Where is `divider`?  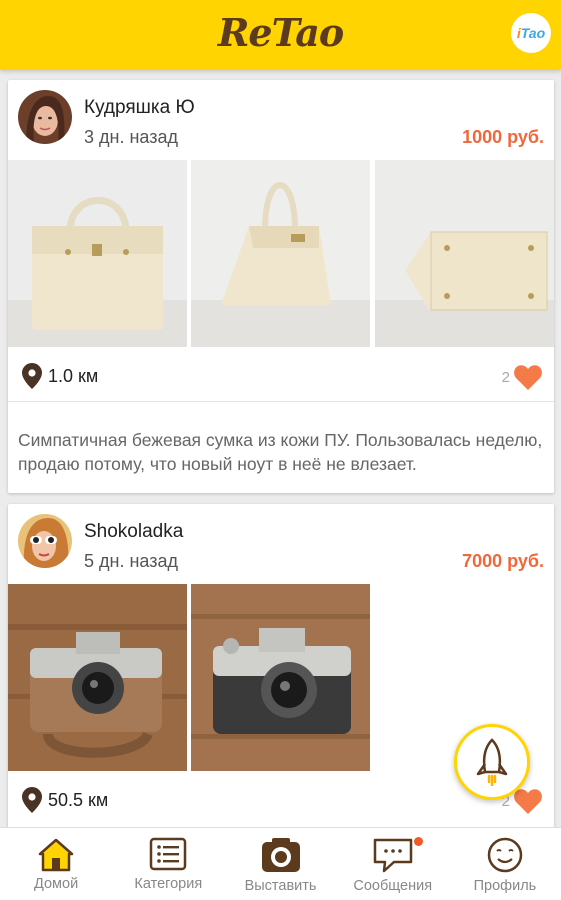
divider is located at coordinates (281, 401).